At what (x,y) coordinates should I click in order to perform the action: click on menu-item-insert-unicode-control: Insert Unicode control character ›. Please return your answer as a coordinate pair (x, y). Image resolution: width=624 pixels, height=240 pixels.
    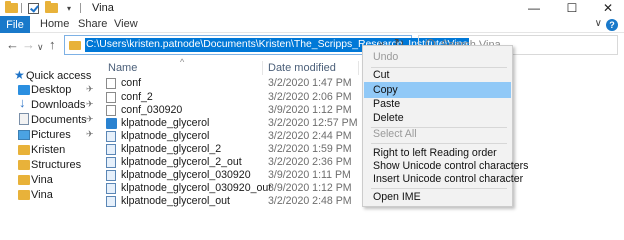
    Looking at the image, I should click on (443, 179).